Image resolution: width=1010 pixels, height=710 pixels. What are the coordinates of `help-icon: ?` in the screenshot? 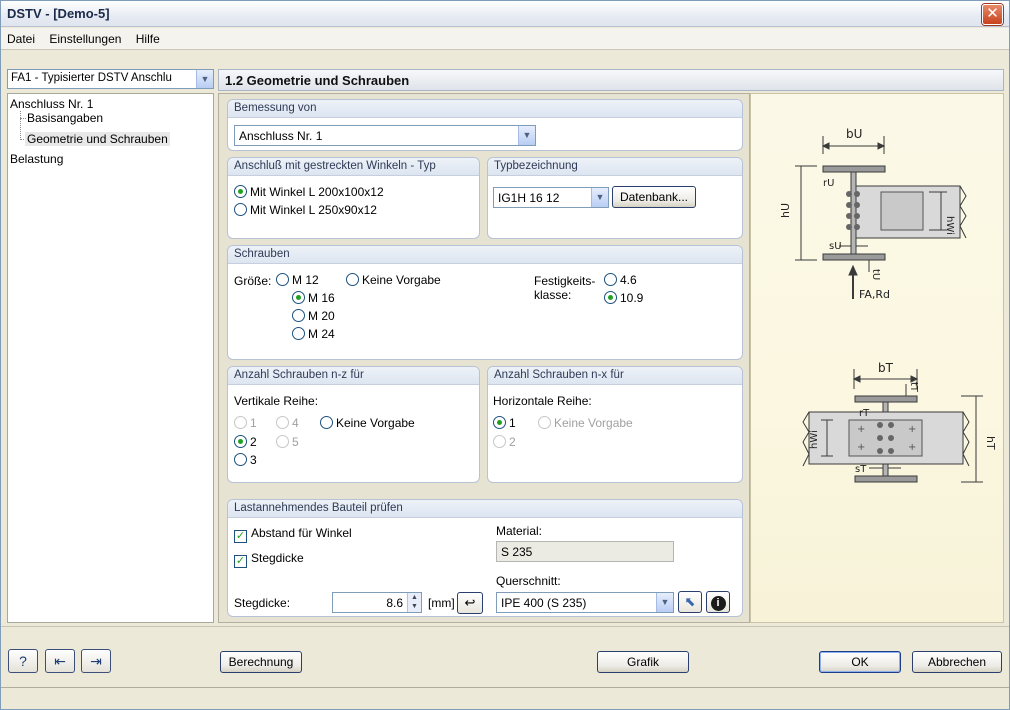 It's located at (23, 661).